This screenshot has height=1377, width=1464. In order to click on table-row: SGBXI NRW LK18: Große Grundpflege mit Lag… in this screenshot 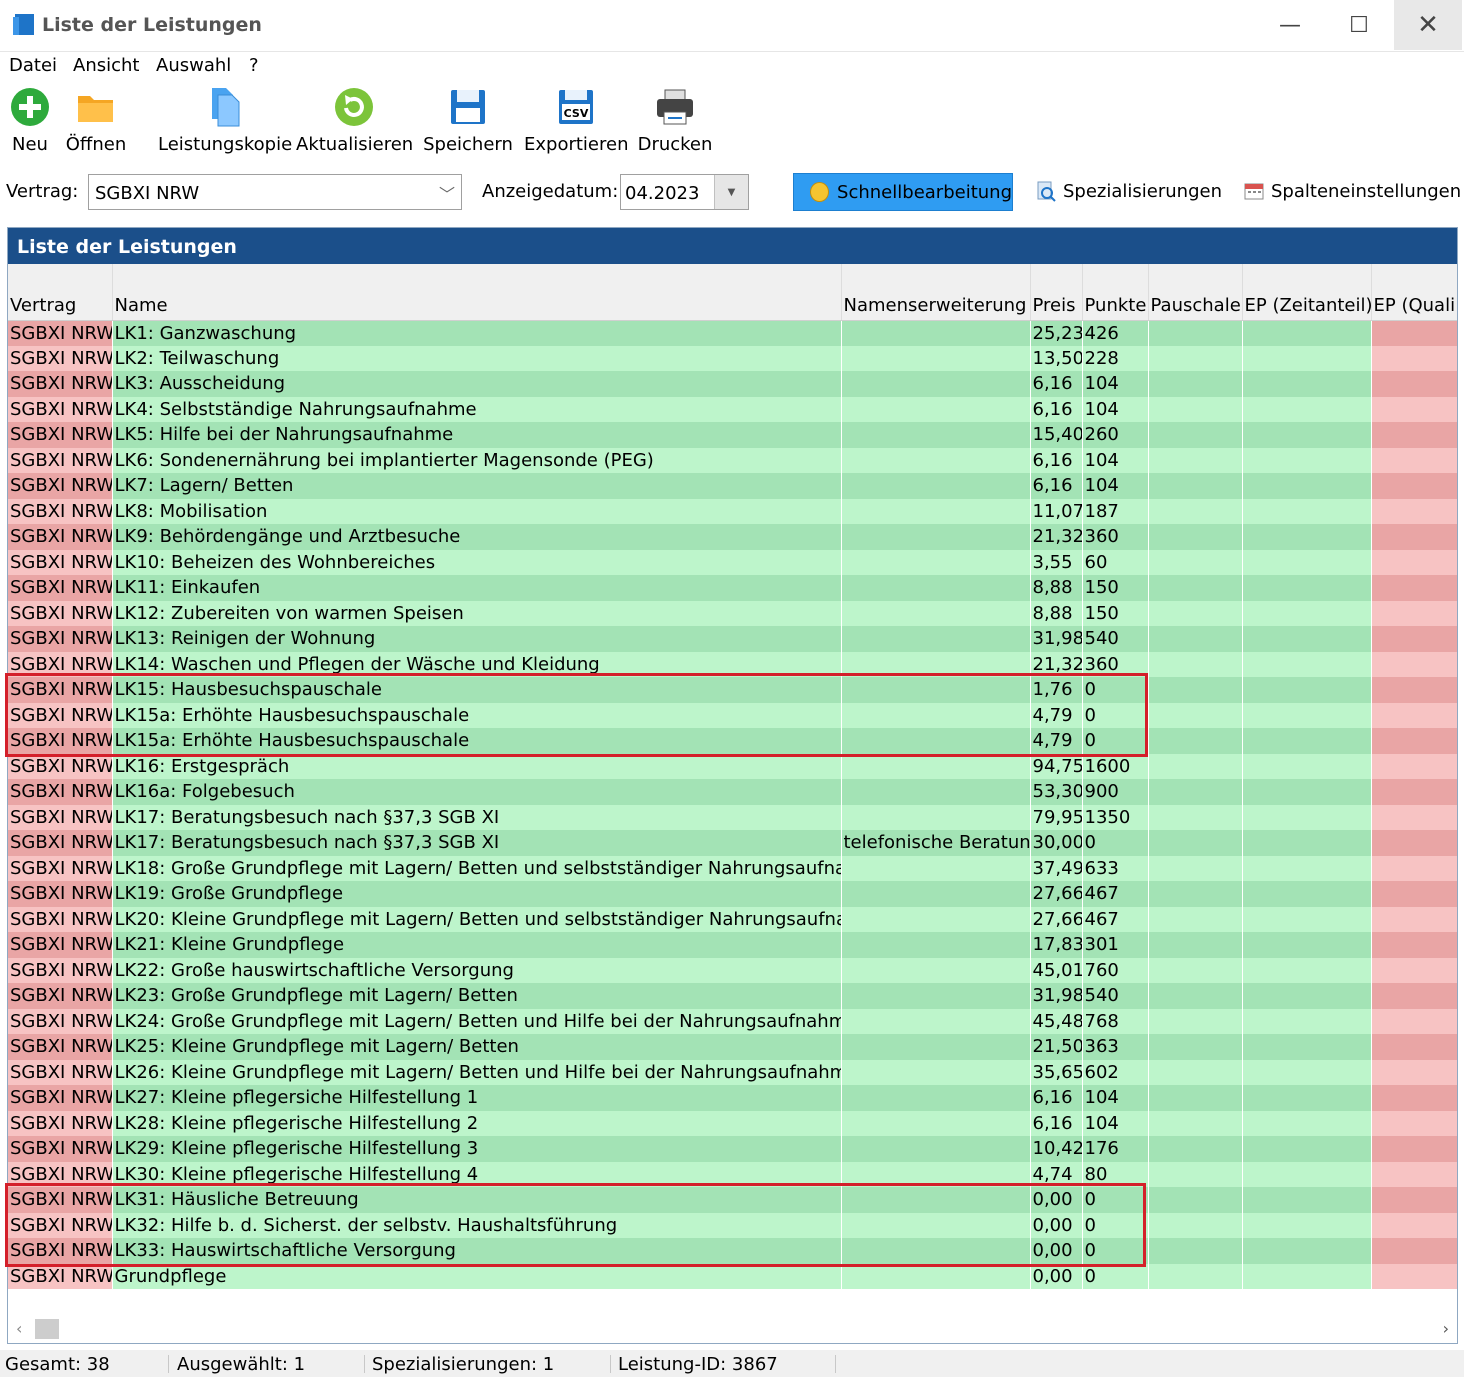, I will do `click(732, 868)`.